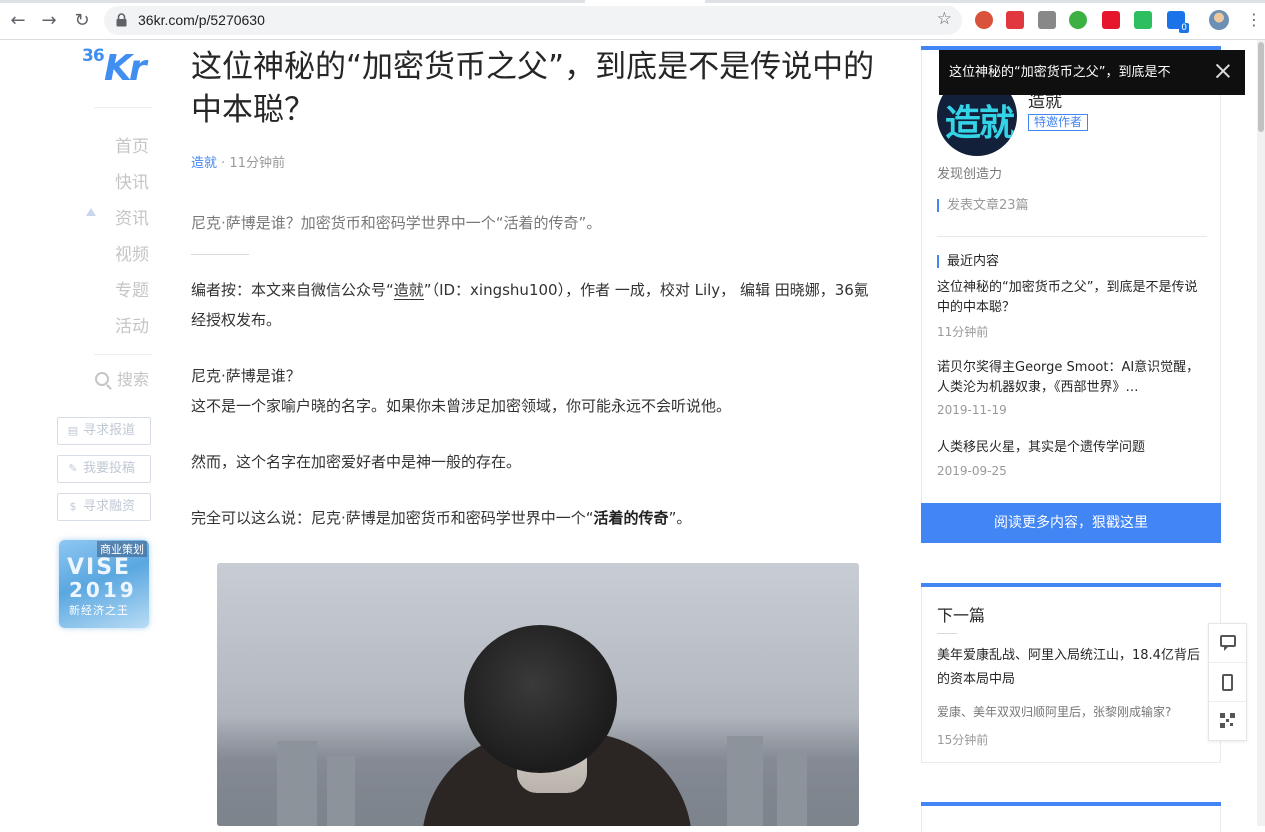 The width and height of the screenshot is (1265, 832). What do you see at coordinates (983, 205) in the screenshot?
I see `article-count: 发表文章23篇` at bounding box center [983, 205].